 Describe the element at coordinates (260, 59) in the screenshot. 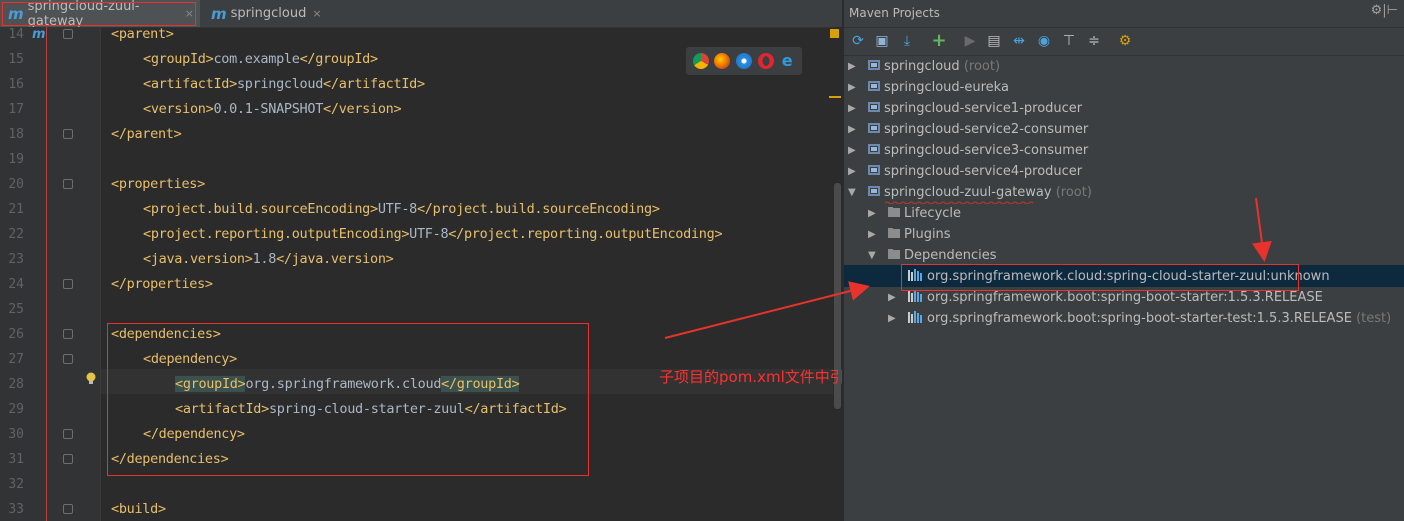

I see `code-line: <groupId>com.example</groupId>` at that location.